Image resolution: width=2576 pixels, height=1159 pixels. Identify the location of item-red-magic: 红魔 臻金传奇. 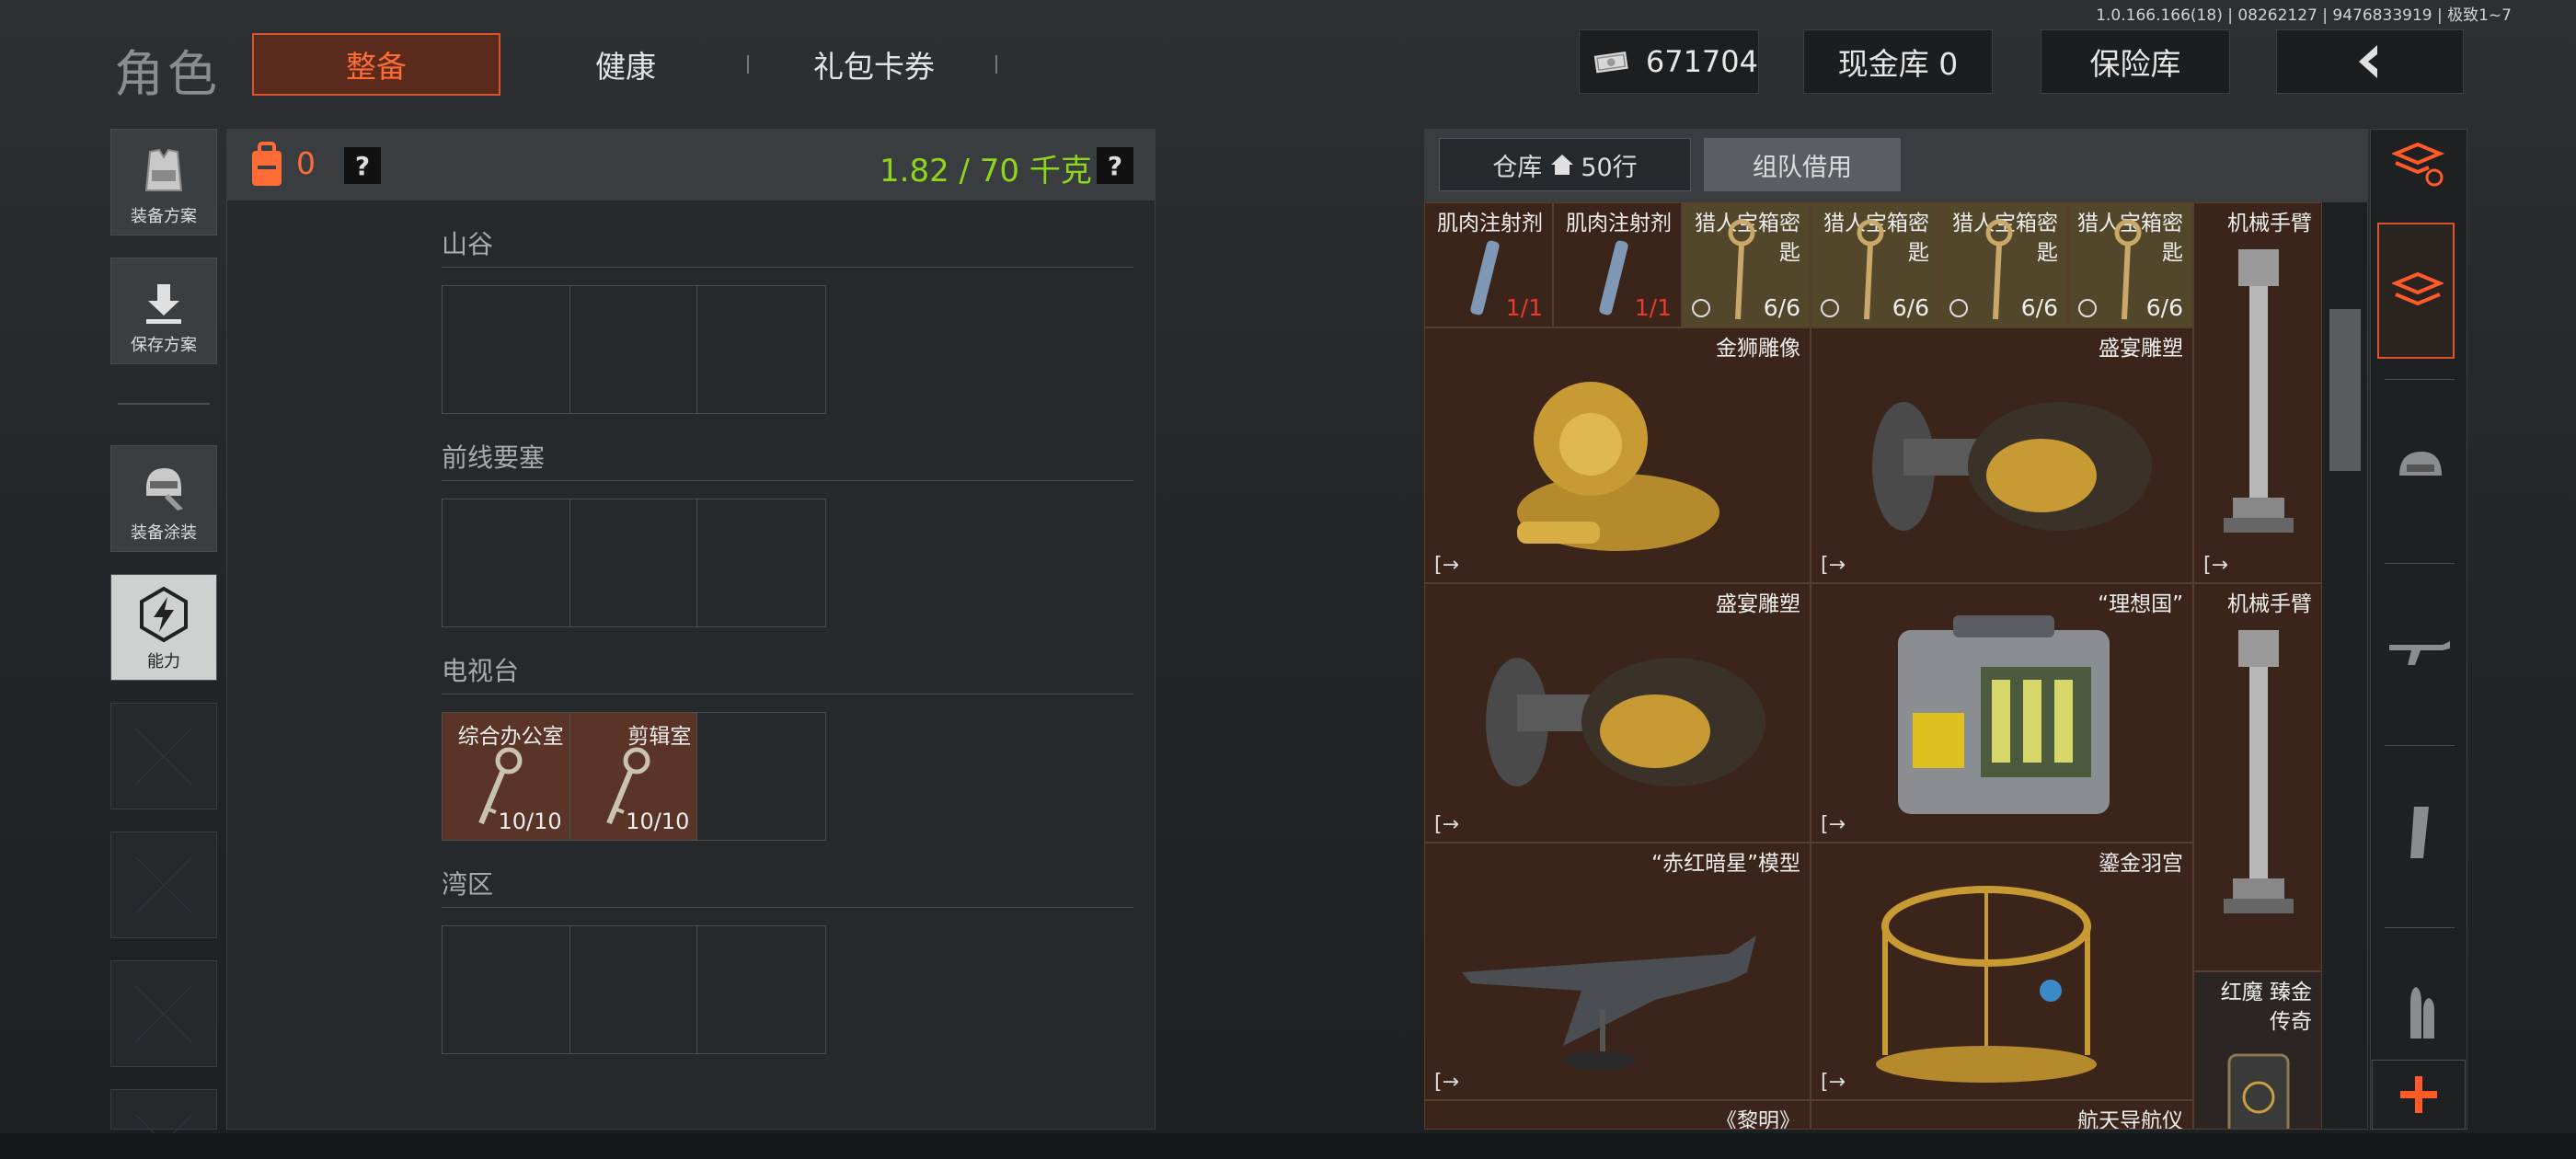
(2257, 1050).